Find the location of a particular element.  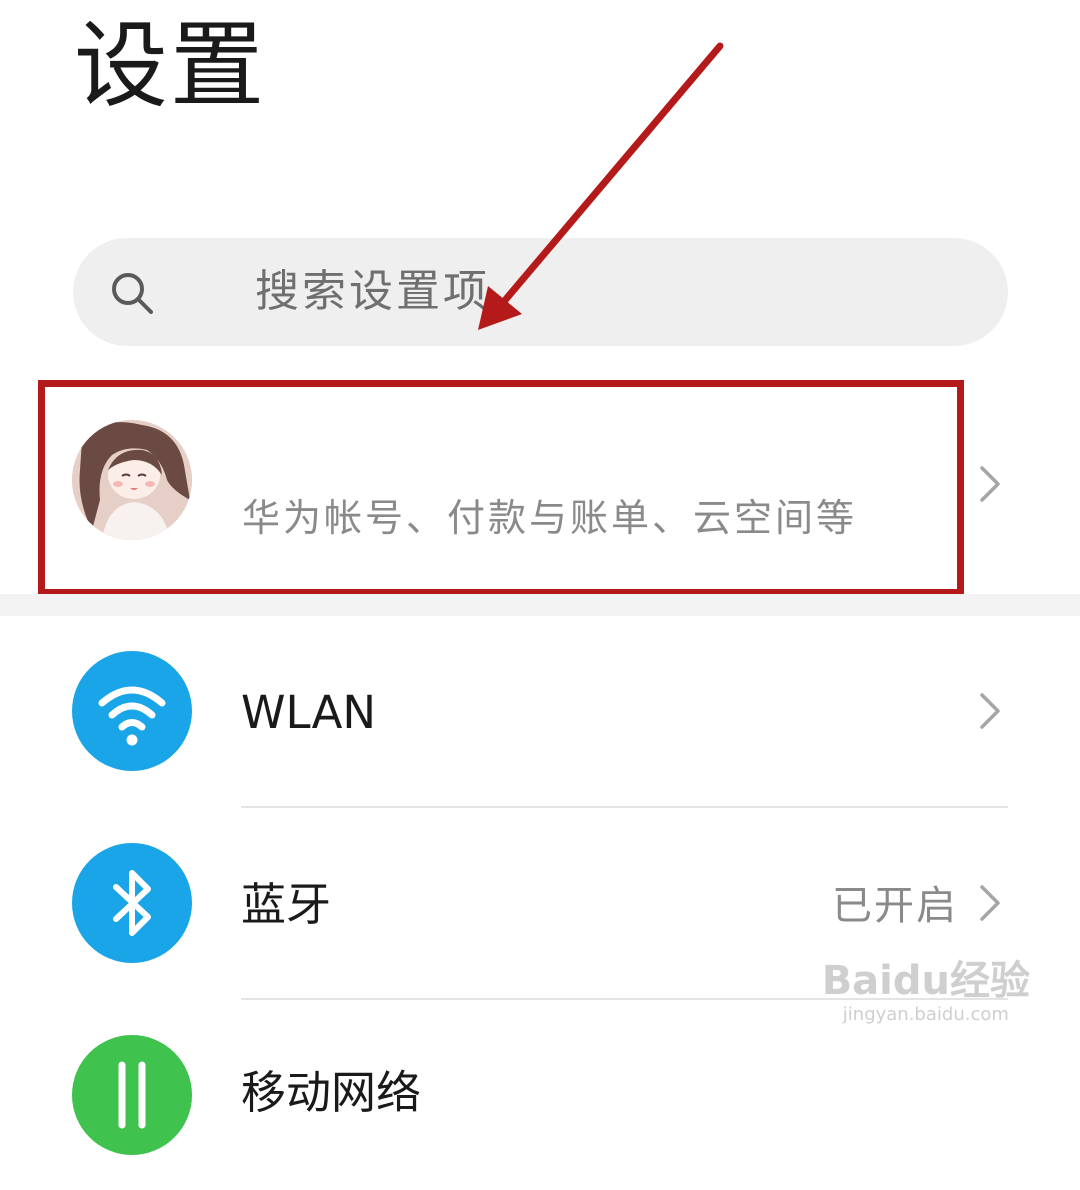

menu-item-label: 移动网络 is located at coordinates (331, 1092).